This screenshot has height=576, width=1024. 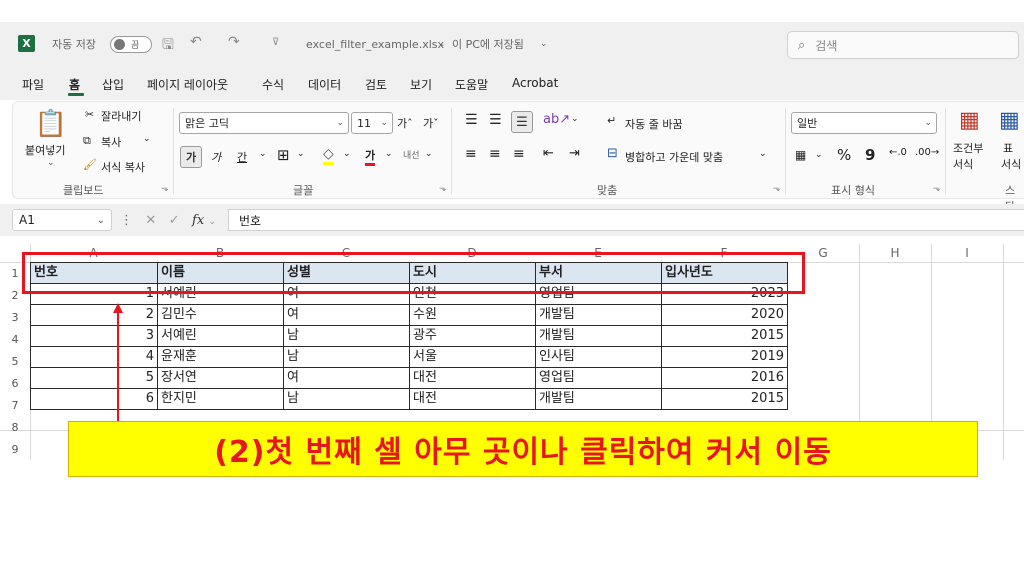 What do you see at coordinates (724, 399) in the screenshot?
I see `table-cell: 2015` at bounding box center [724, 399].